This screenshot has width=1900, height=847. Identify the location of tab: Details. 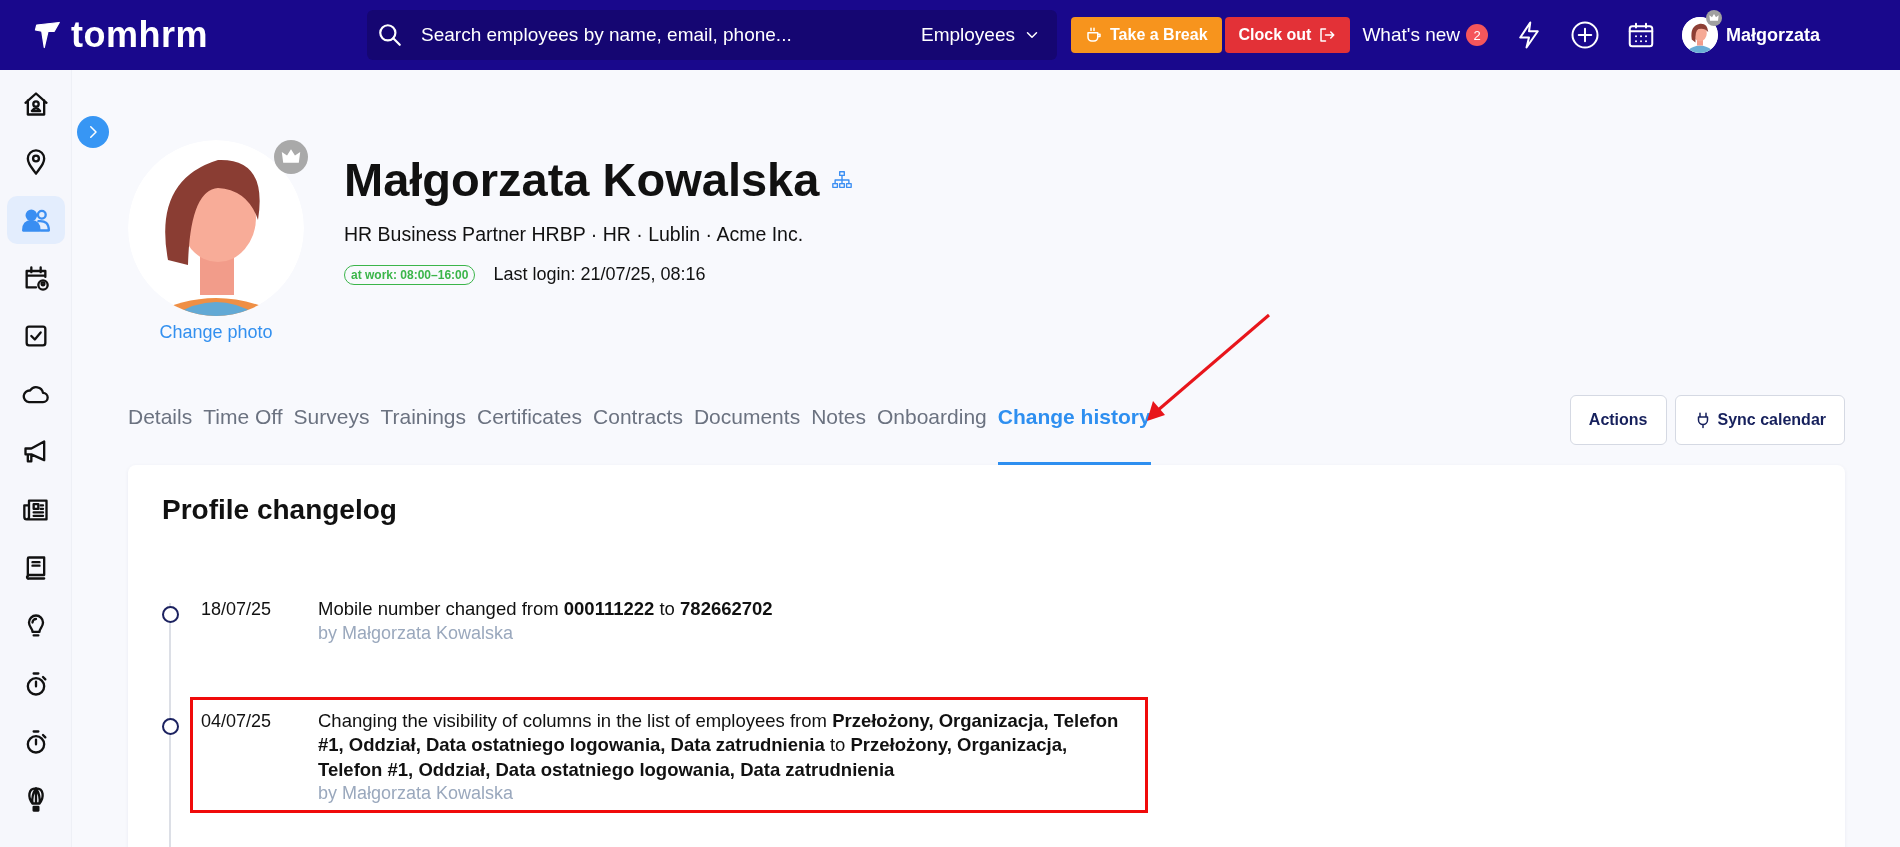
(160, 431).